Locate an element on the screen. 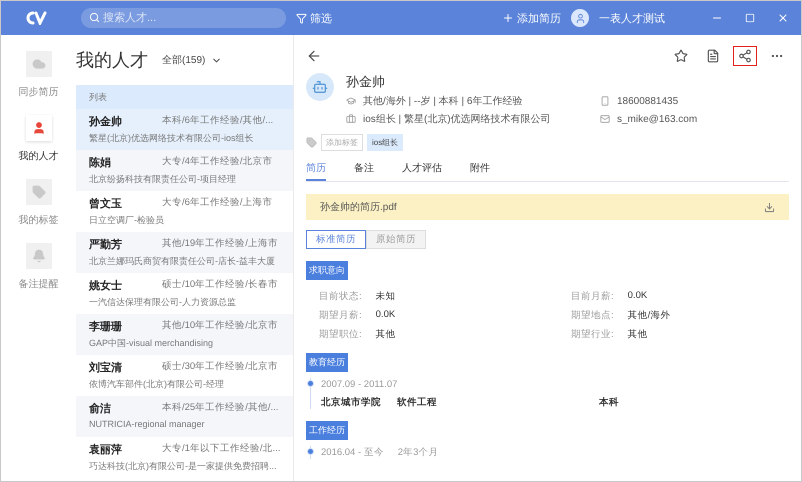  search-icon is located at coordinates (94, 17).